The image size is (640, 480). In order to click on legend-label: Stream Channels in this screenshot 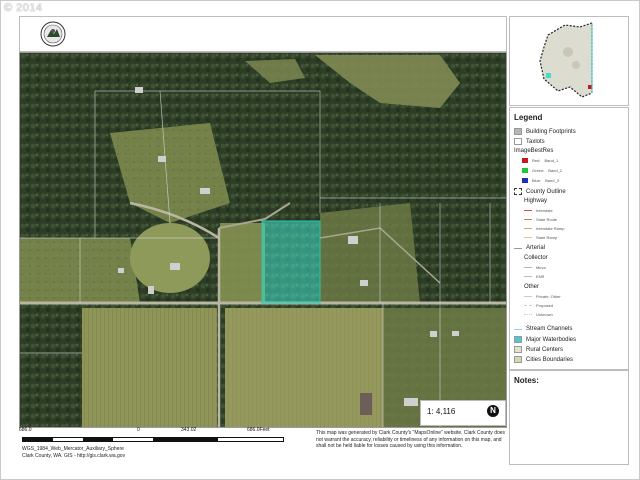, I will do `click(549, 329)`.